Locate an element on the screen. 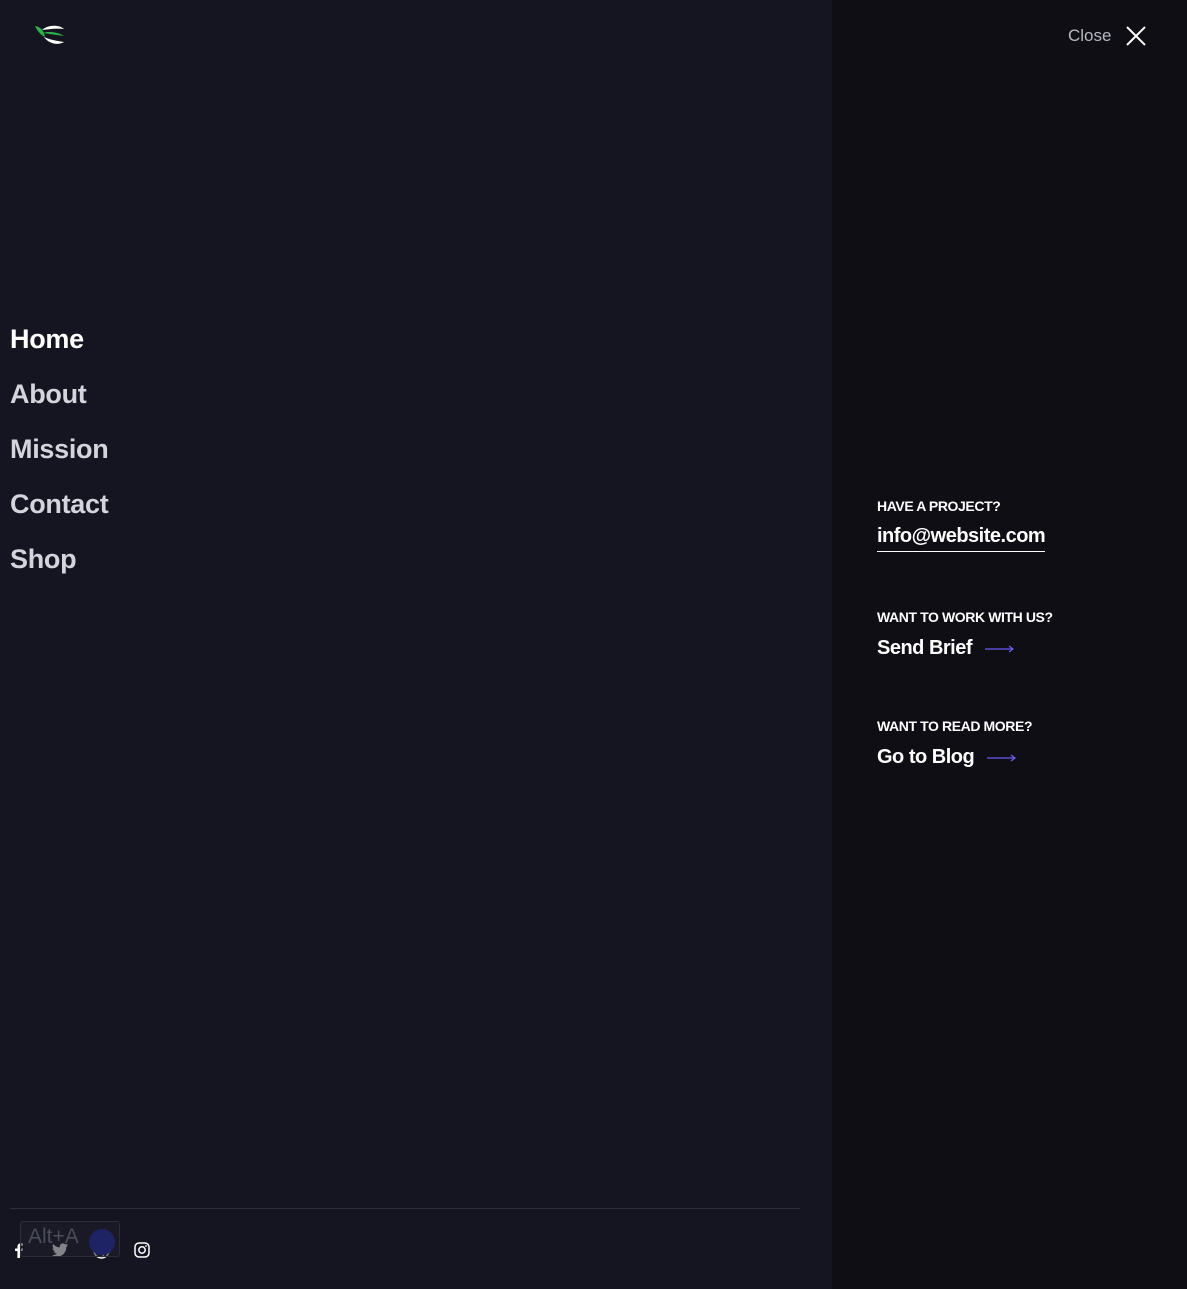 The image size is (1187, 1289). close-x-icon is located at coordinates (1136, 36).